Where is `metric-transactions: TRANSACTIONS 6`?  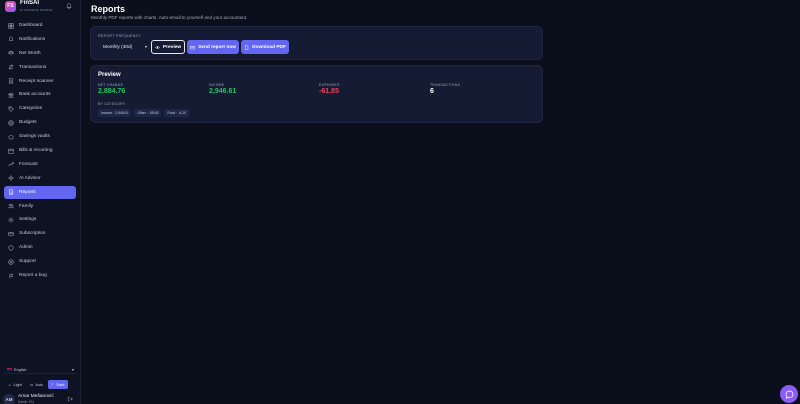
metric-transactions: TRANSACTIONS 6 is located at coordinates (445, 89).